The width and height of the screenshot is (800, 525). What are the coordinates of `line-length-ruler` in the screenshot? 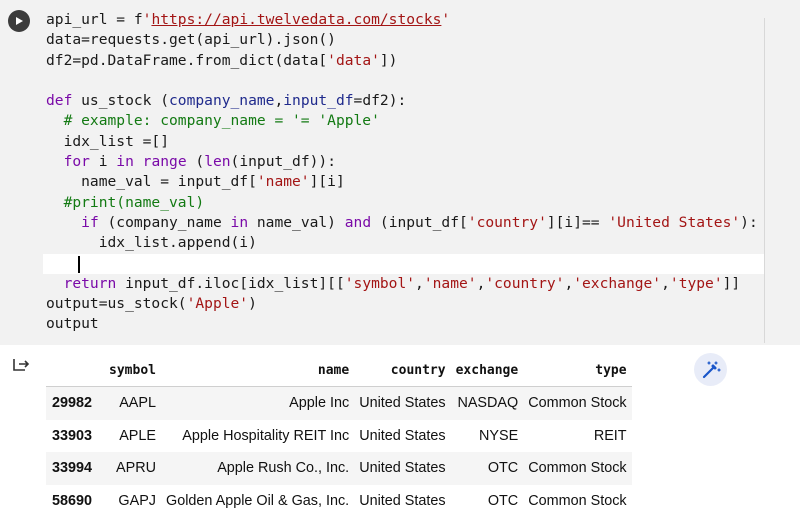 It's located at (764, 180).